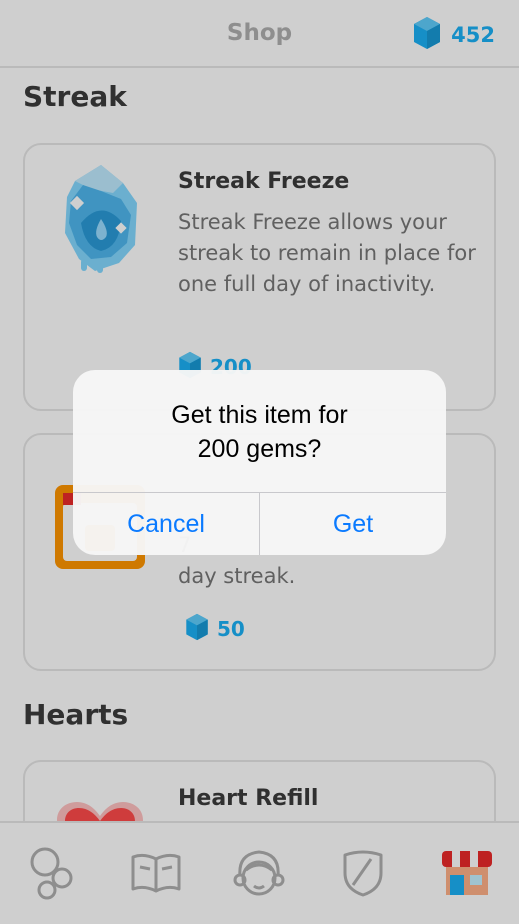  I want to click on dialog-message-line1: Get this item for, so click(259, 415).